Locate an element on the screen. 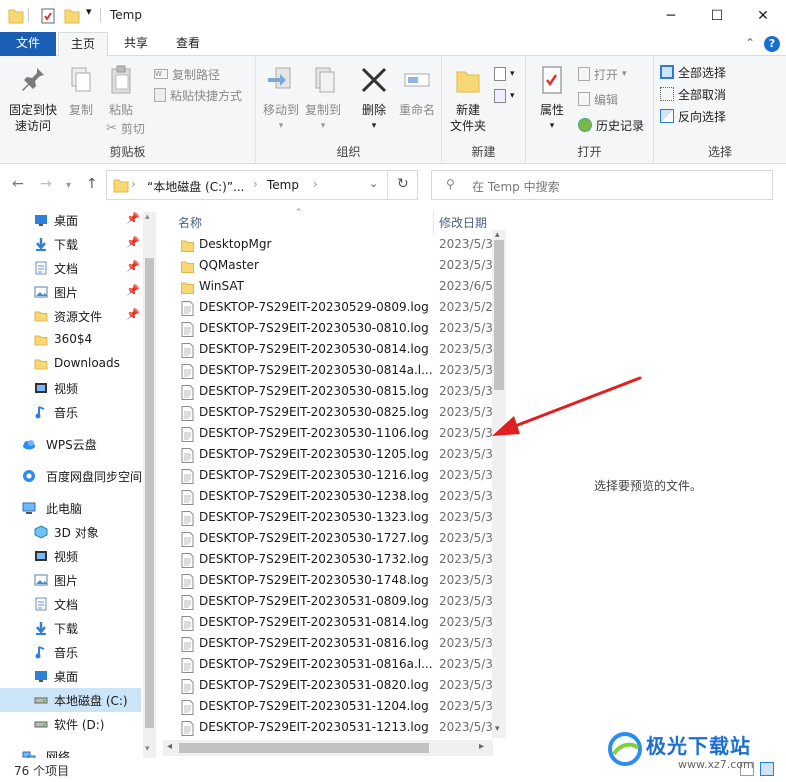 The width and height of the screenshot is (786, 782). new-folder-quick-icon is located at coordinates (72, 16).